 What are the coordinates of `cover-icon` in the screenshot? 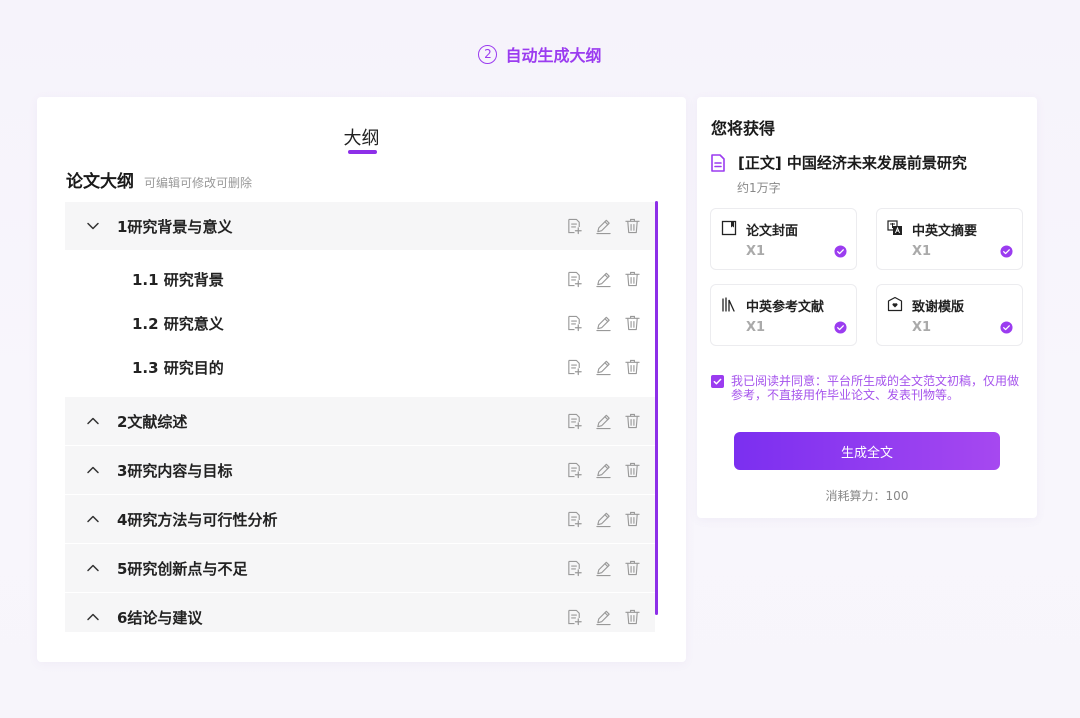 It's located at (729, 228).